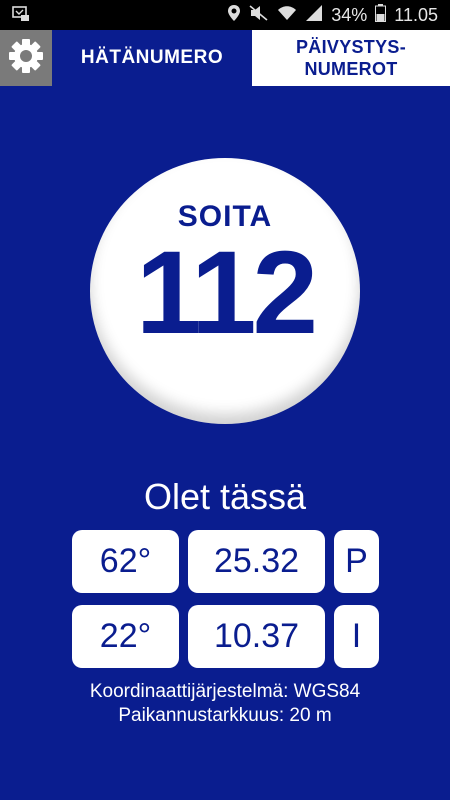 Image resolution: width=450 pixels, height=800 pixels. I want to click on notification-icon, so click(21, 14).